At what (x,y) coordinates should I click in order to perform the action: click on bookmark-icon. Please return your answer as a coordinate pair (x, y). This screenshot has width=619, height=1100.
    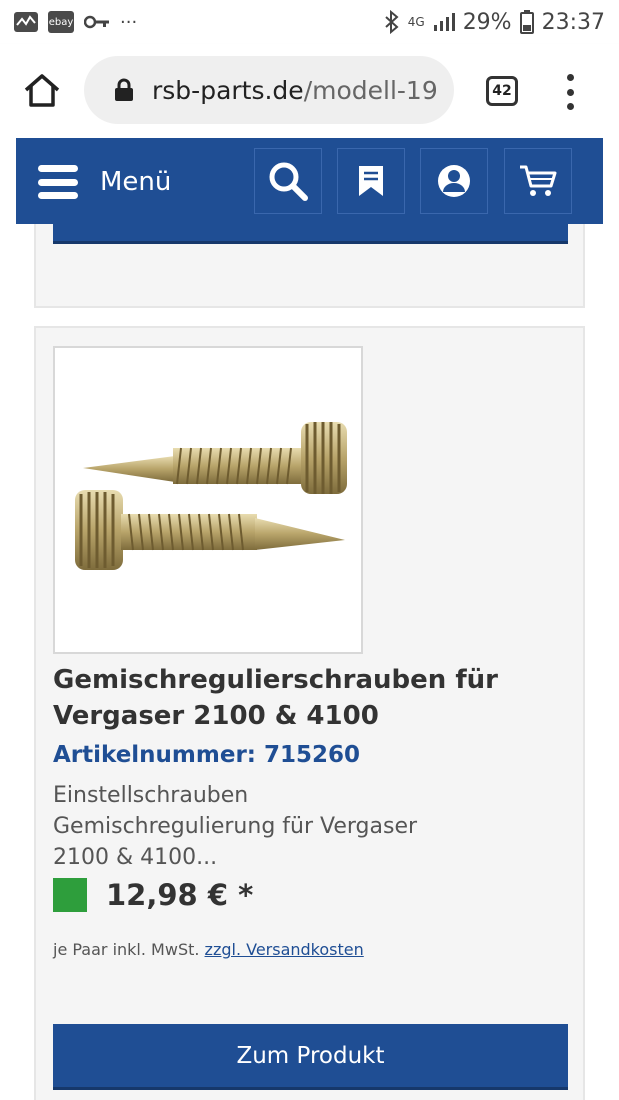
    Looking at the image, I should click on (371, 181).